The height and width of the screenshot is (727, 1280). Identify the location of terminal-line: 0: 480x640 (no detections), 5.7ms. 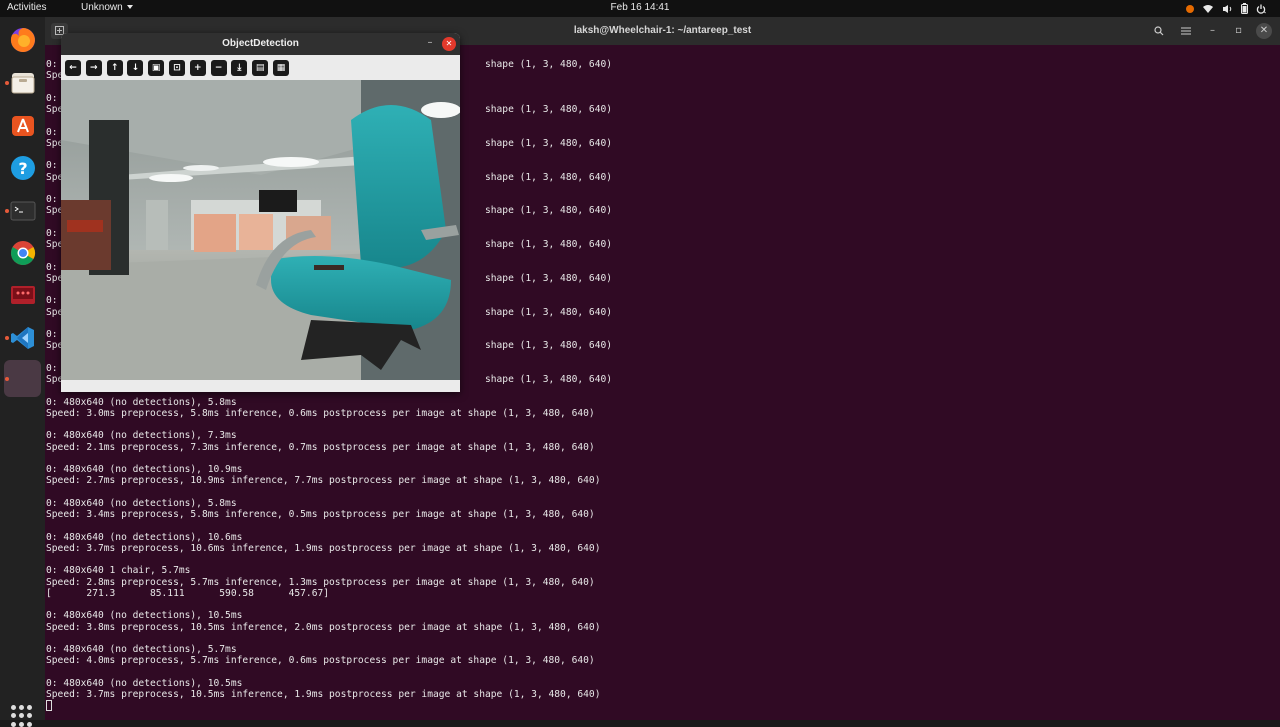
(141, 649).